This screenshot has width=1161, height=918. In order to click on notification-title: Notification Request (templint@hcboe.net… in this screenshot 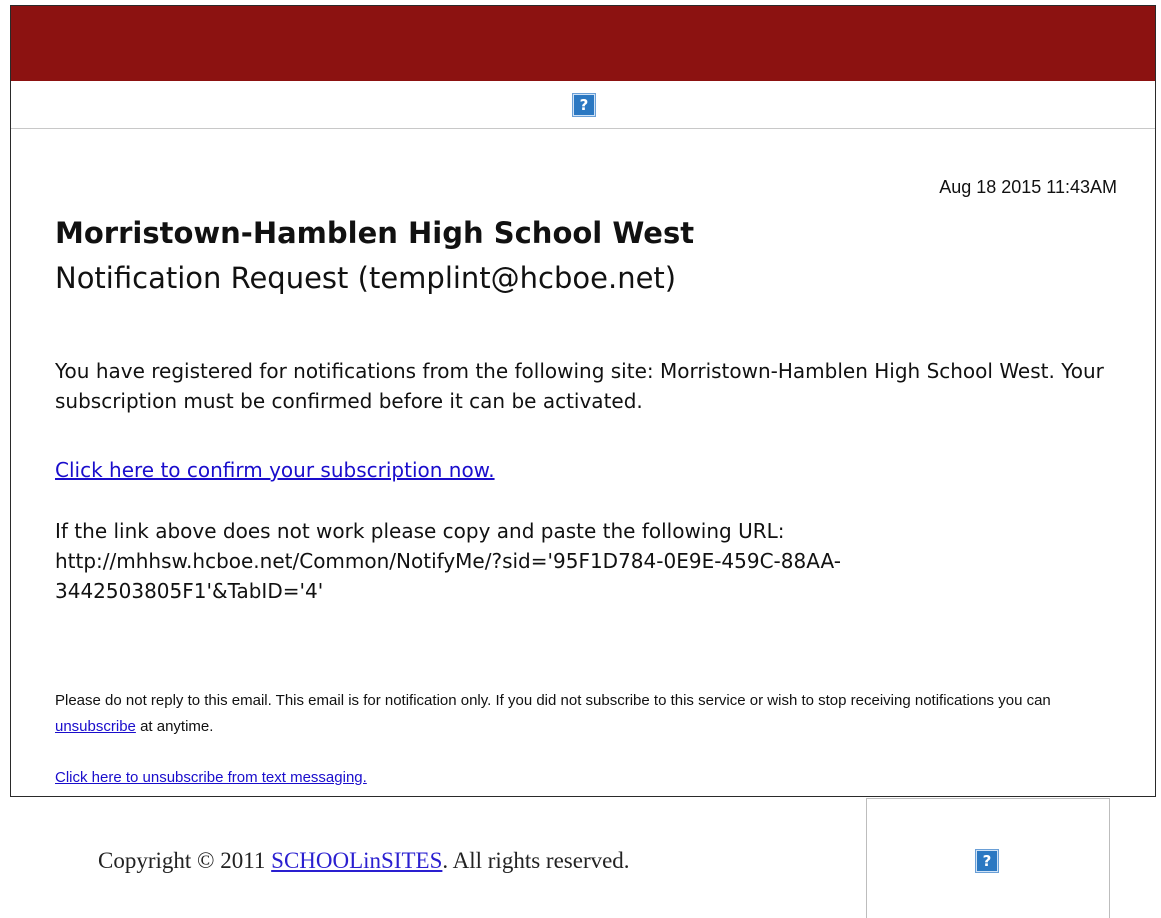, I will do `click(366, 278)`.